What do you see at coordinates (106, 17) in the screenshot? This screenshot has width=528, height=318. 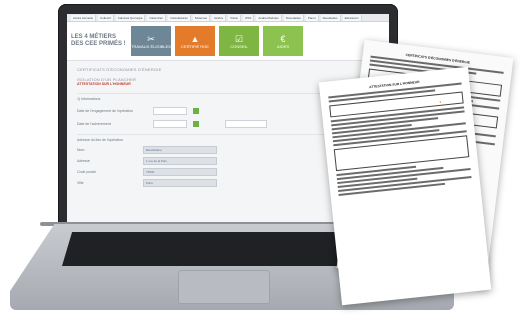 I see `bookmark-tab: Collectif` at bounding box center [106, 17].